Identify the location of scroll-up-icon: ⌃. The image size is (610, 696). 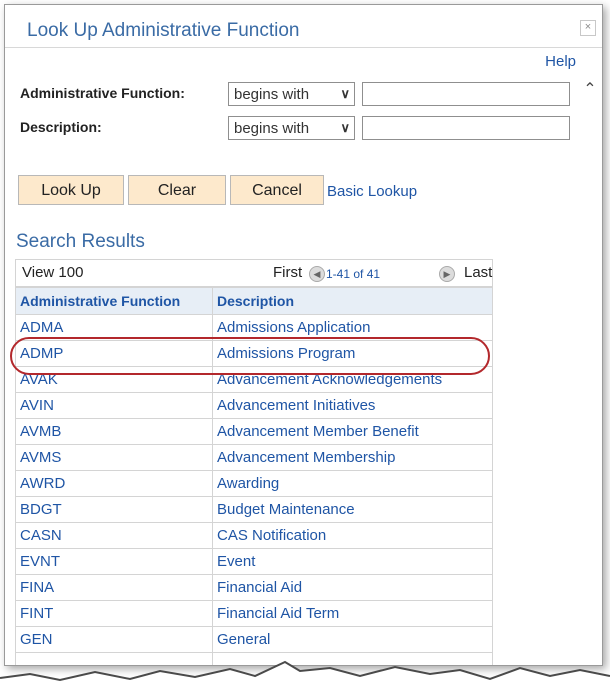
(590, 89).